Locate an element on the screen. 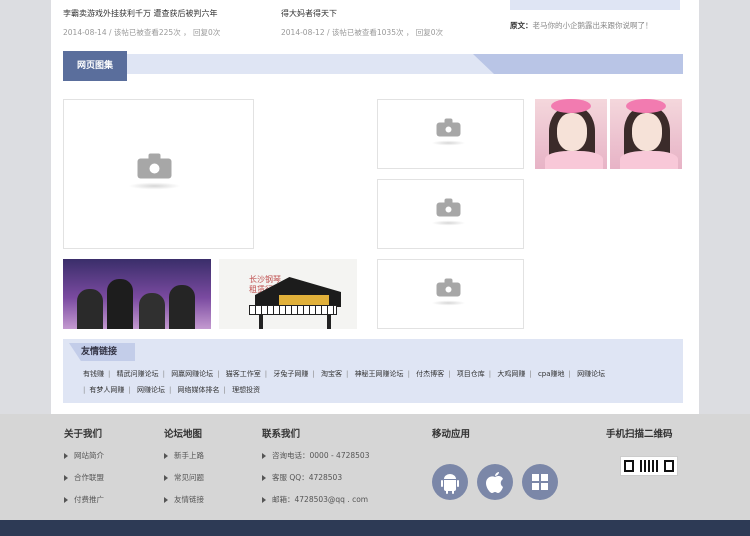 The image size is (750, 536). friend-link: 付杰博客 is located at coordinates (430, 374).